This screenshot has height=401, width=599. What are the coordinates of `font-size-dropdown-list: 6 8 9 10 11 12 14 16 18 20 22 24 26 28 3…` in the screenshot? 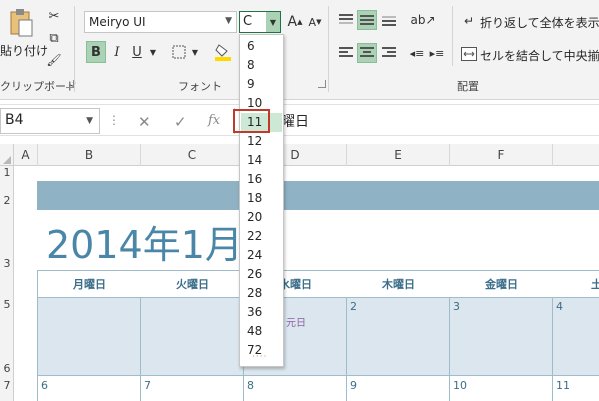 It's located at (261, 200).